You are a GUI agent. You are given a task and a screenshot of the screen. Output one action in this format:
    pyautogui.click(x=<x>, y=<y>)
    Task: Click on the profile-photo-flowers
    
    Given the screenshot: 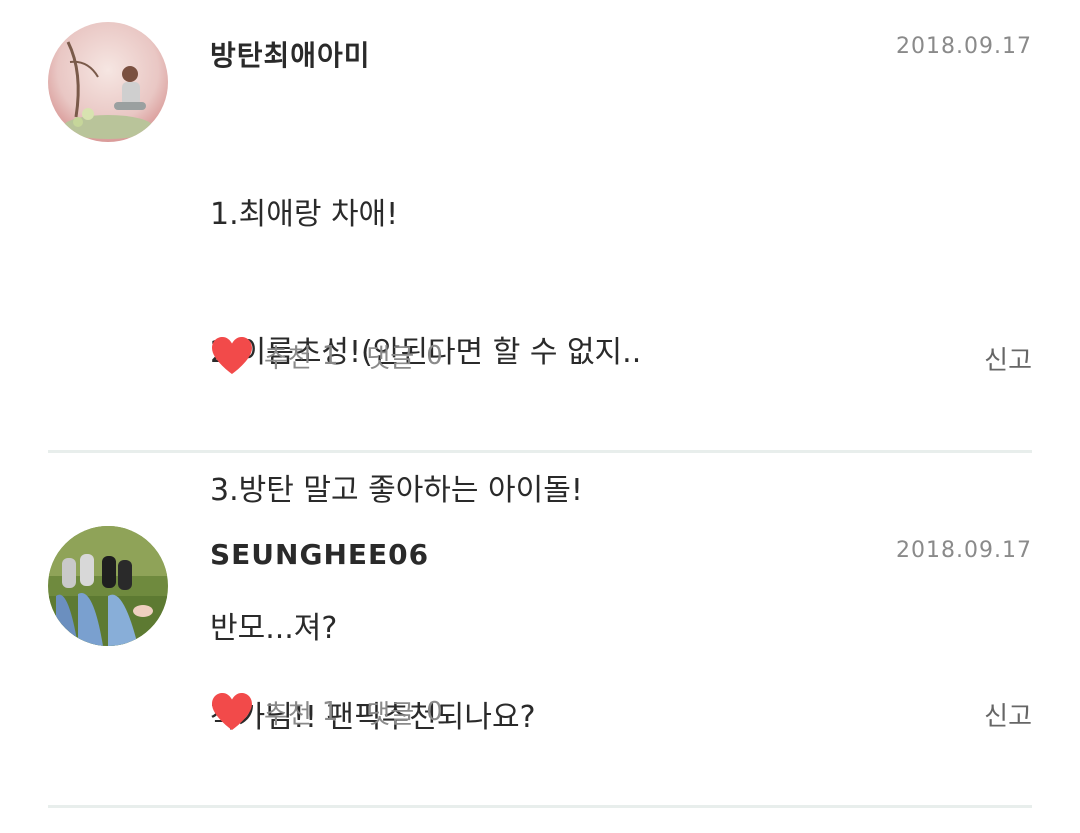 What is the action you would take?
    pyautogui.click(x=108, y=82)
    